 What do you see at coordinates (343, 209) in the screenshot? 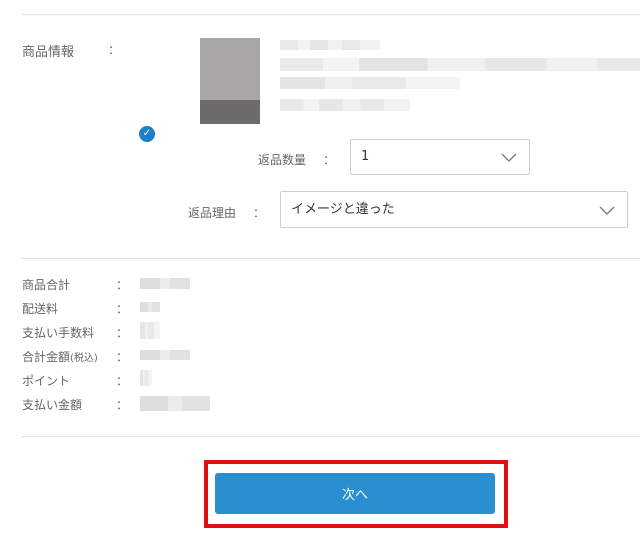
I see `return-reason-value: イメージと違った` at bounding box center [343, 209].